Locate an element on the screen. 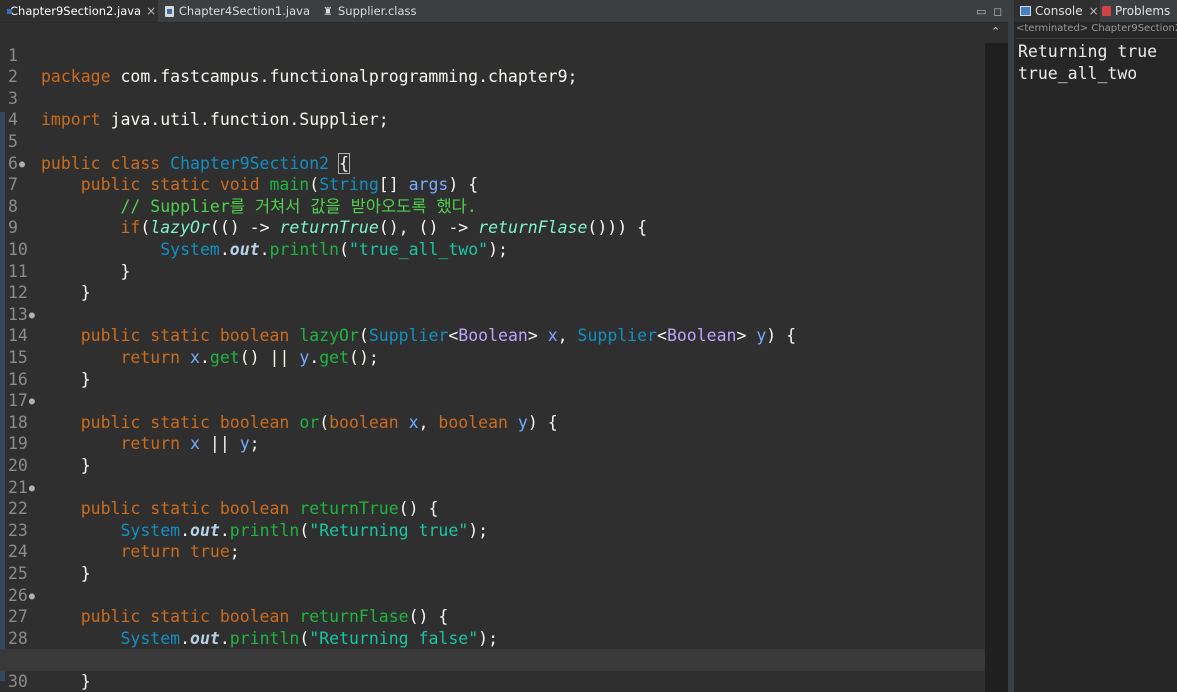 The height and width of the screenshot is (692, 1177). java-file-icon is located at coordinates (169, 11).